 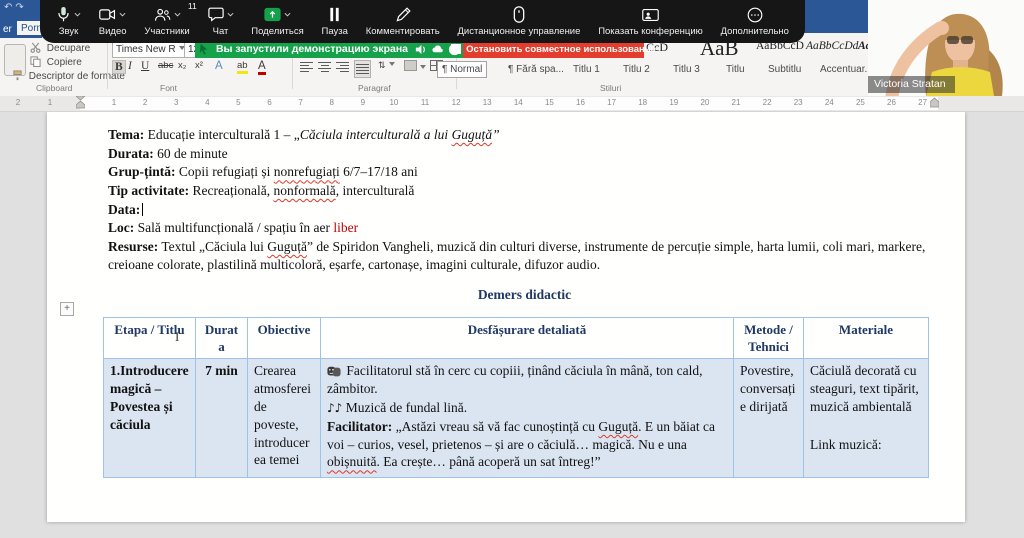 I want to click on justify-icon, so click(x=362, y=68).